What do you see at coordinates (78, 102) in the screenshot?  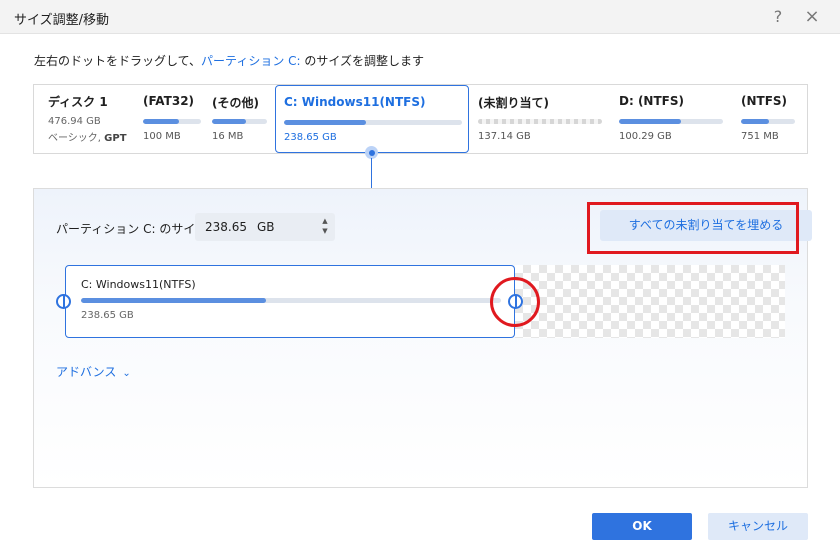 I see `disk-name: ディスク 1` at bounding box center [78, 102].